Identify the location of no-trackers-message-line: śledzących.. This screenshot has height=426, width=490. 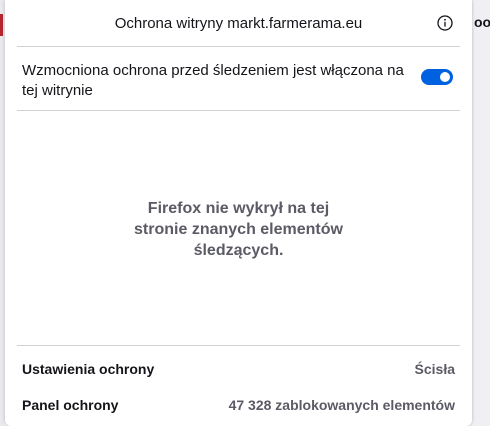
(238, 250).